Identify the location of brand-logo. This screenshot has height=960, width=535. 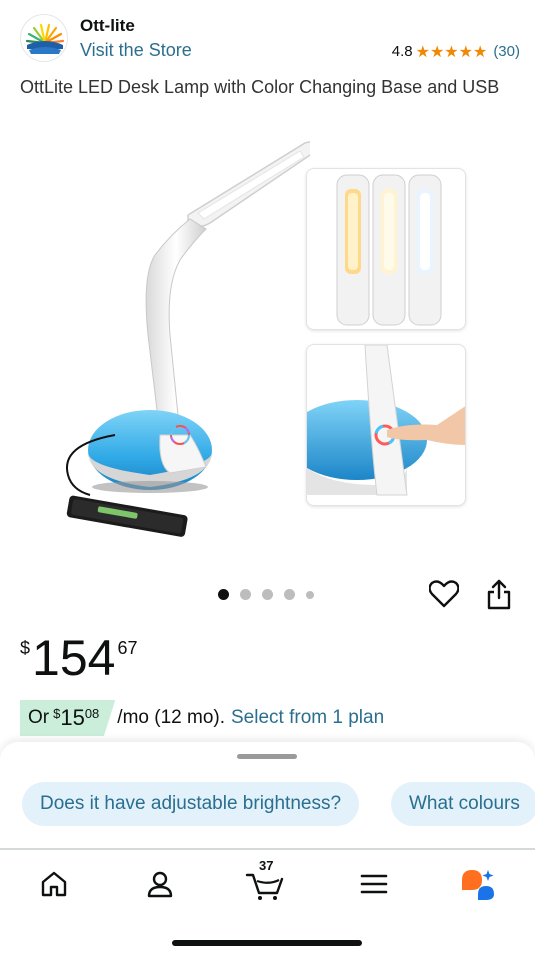
(44, 38).